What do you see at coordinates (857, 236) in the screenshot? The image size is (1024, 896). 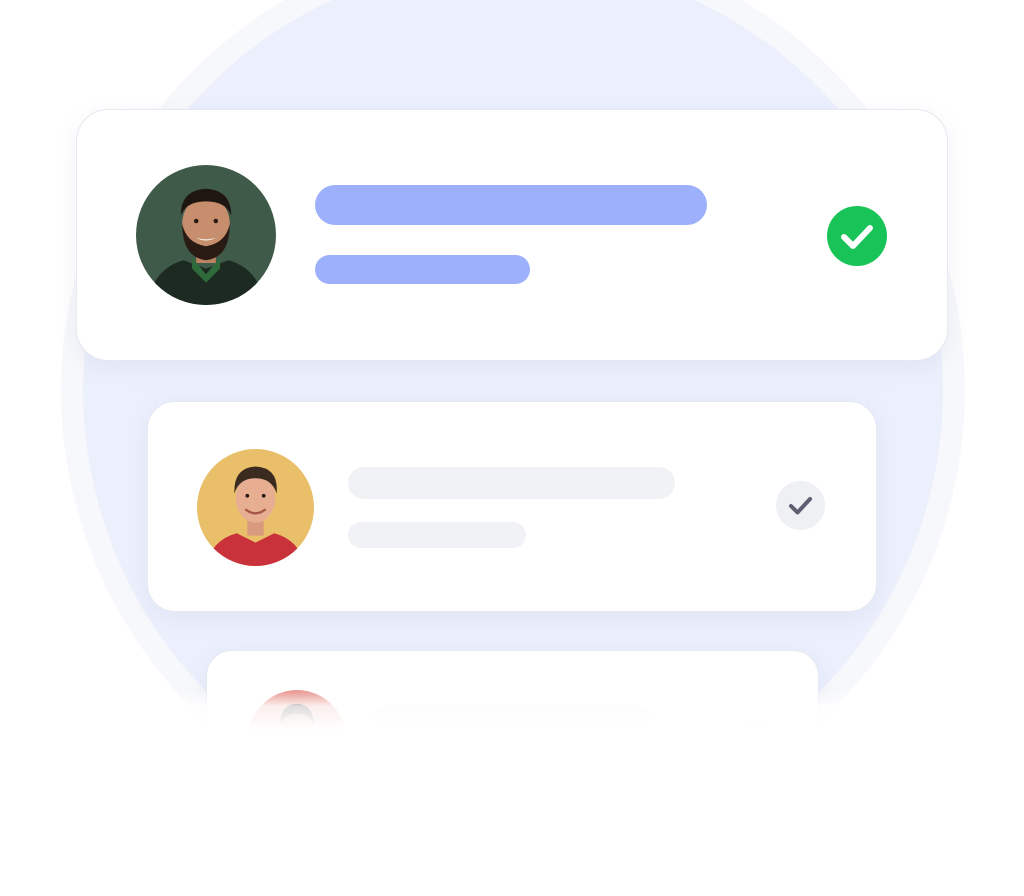 I see `check-circle-icon` at bounding box center [857, 236].